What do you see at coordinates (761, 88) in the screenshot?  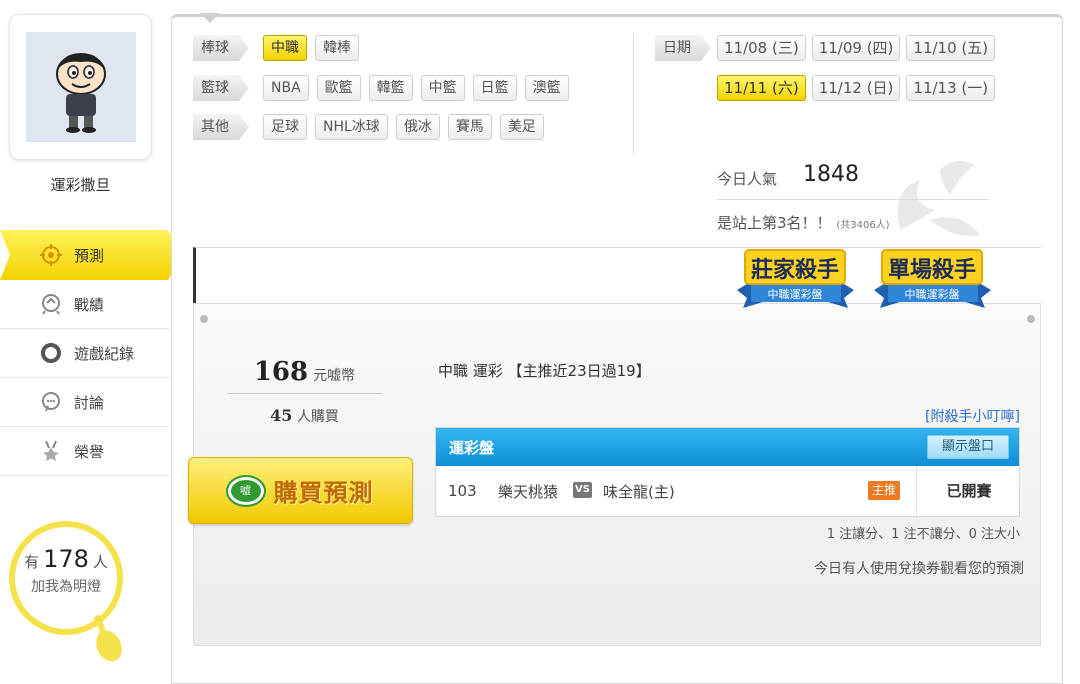 I see `date-chip-selected: 11/11 (六)` at bounding box center [761, 88].